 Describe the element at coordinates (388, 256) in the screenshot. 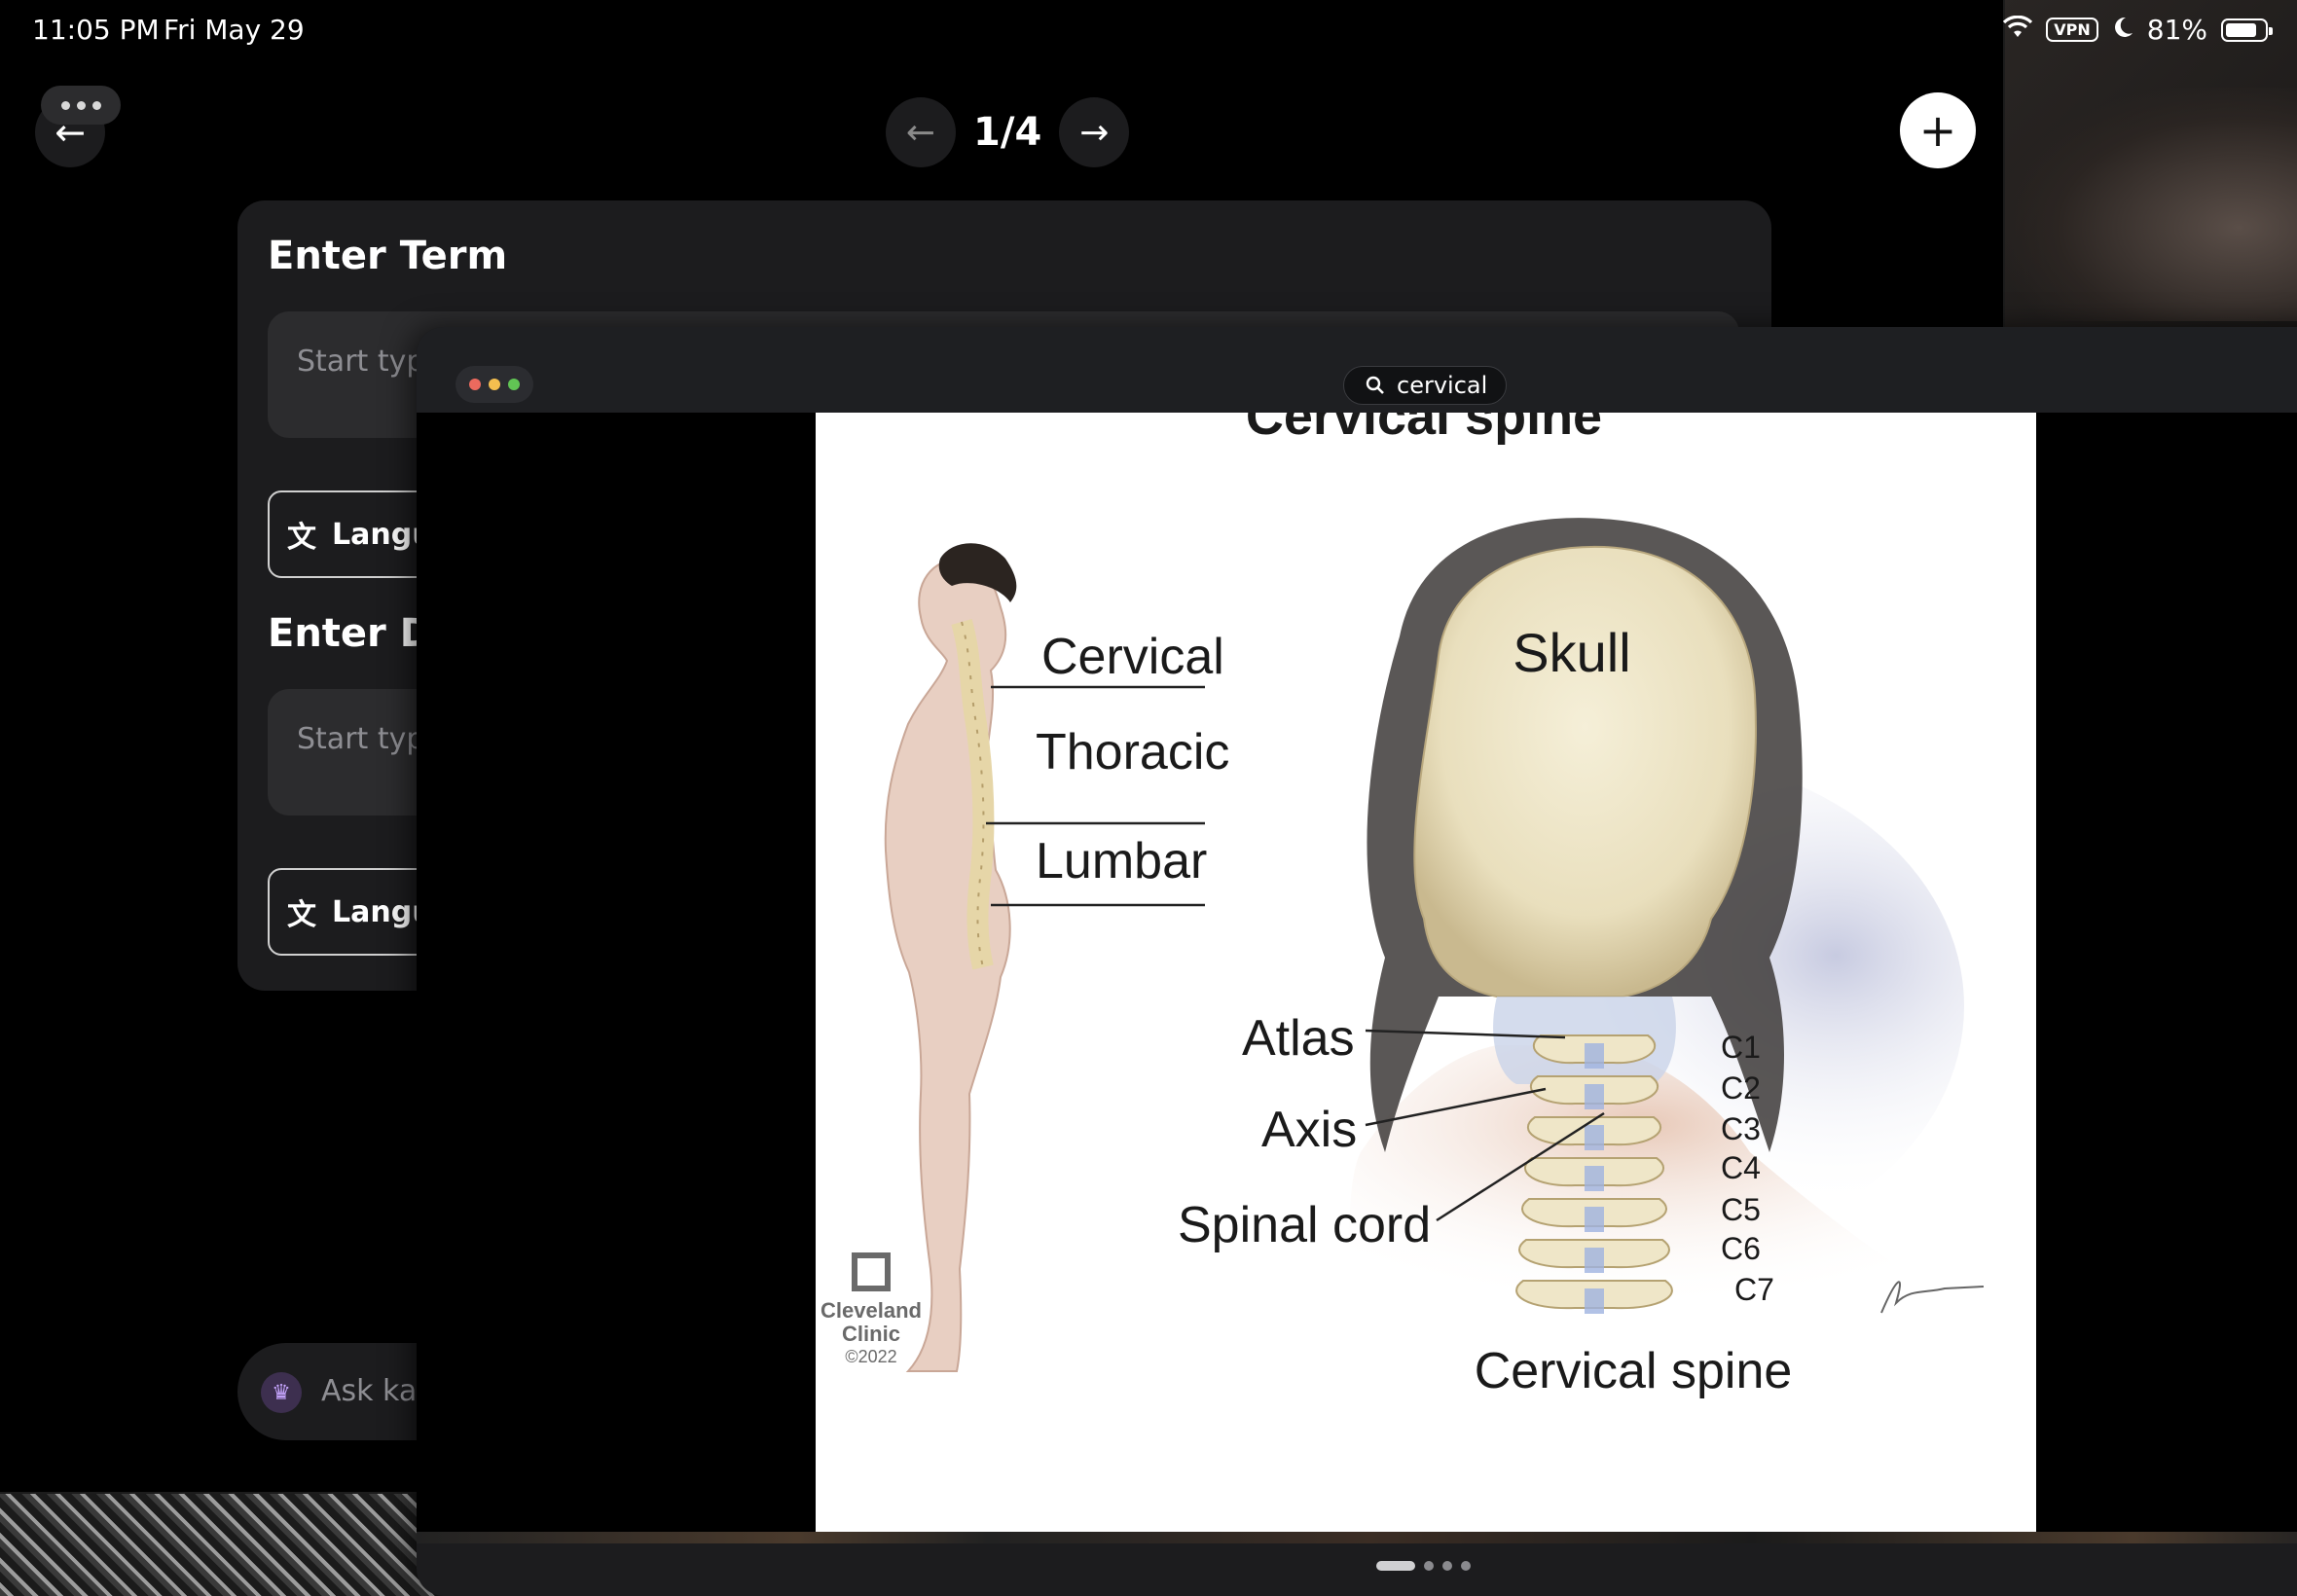

I see `term-label: Enter Term` at that location.